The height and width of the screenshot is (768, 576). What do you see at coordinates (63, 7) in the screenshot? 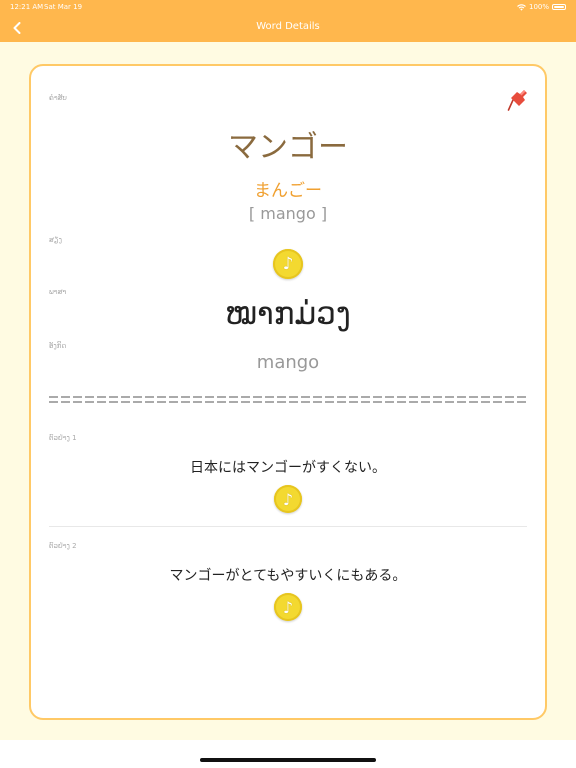
I see `status-date: Sat Mar 19` at bounding box center [63, 7].